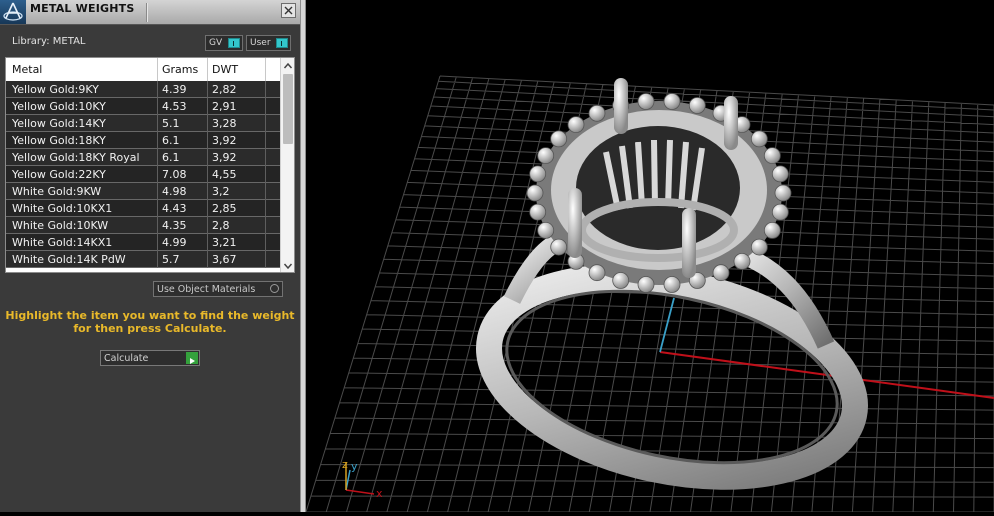  I want to click on column-header-grams: Grams, so click(180, 69).